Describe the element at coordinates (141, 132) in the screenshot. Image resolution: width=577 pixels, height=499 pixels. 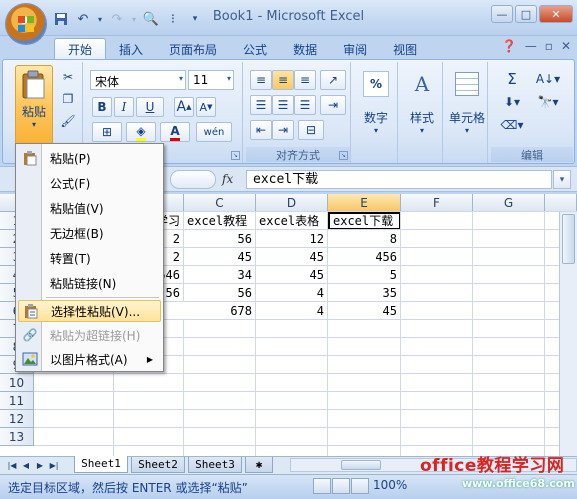
I see `fill-color-icon: ◈` at that location.